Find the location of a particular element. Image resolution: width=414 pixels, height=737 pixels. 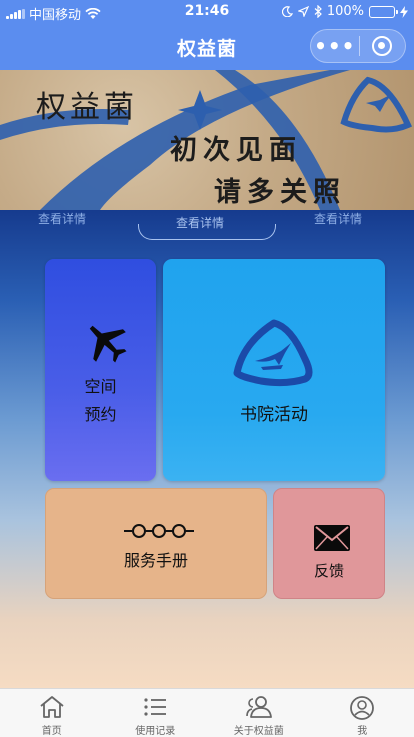

academy-logo-icon is located at coordinates (273, 353).